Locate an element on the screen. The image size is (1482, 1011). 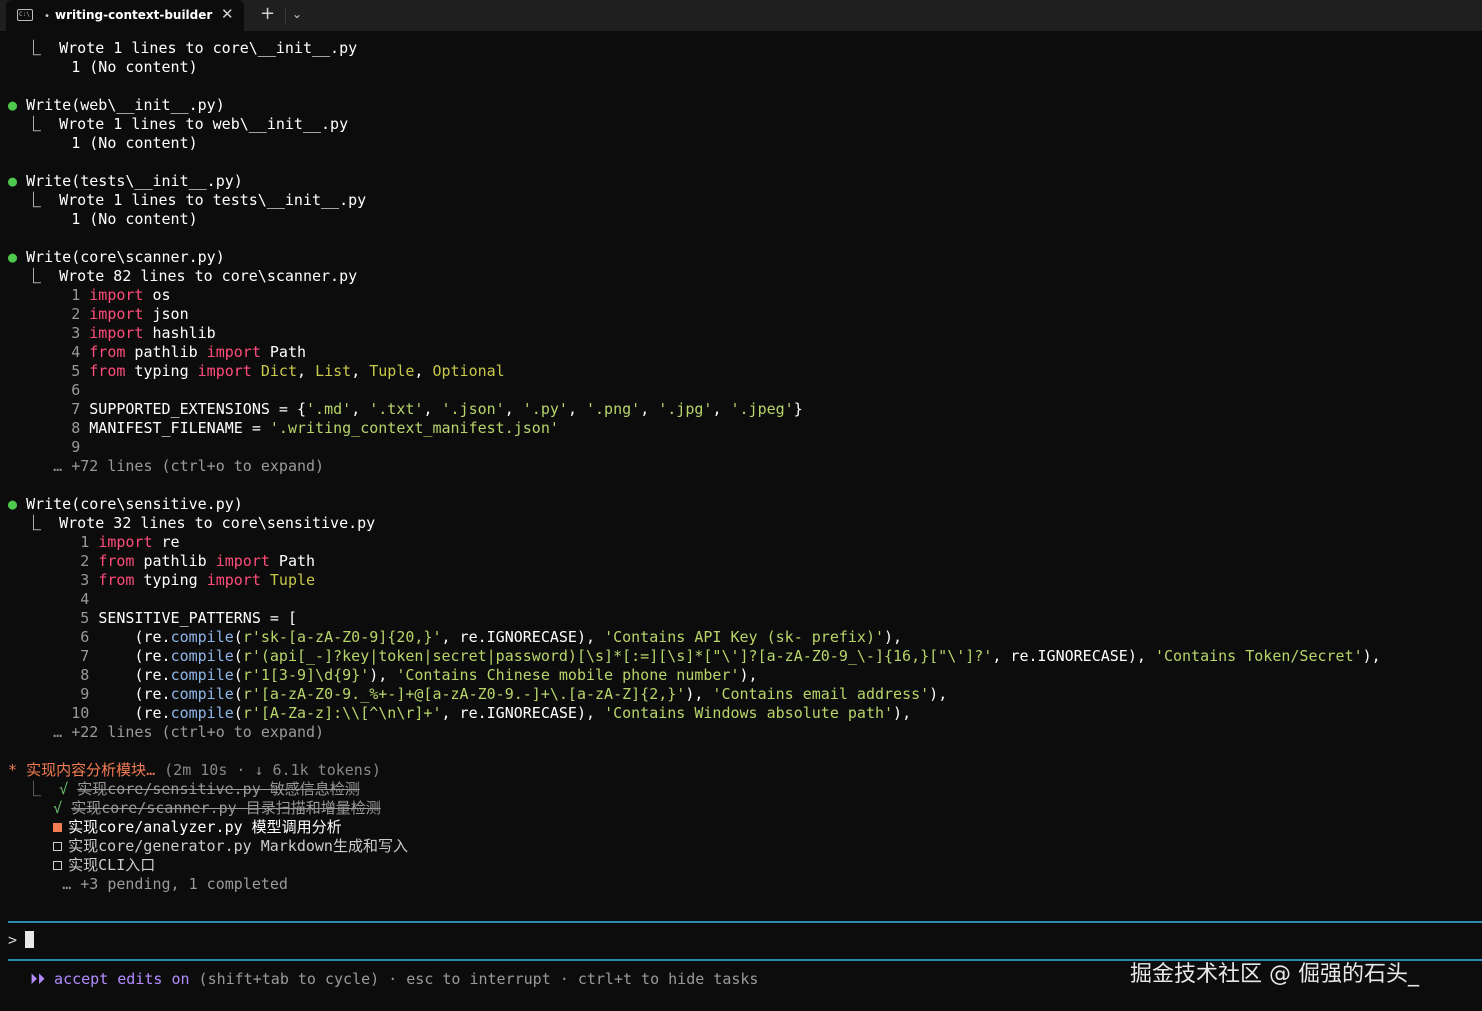
tool-call-line: ● Write(web\__init__.py) is located at coordinates (116, 105).